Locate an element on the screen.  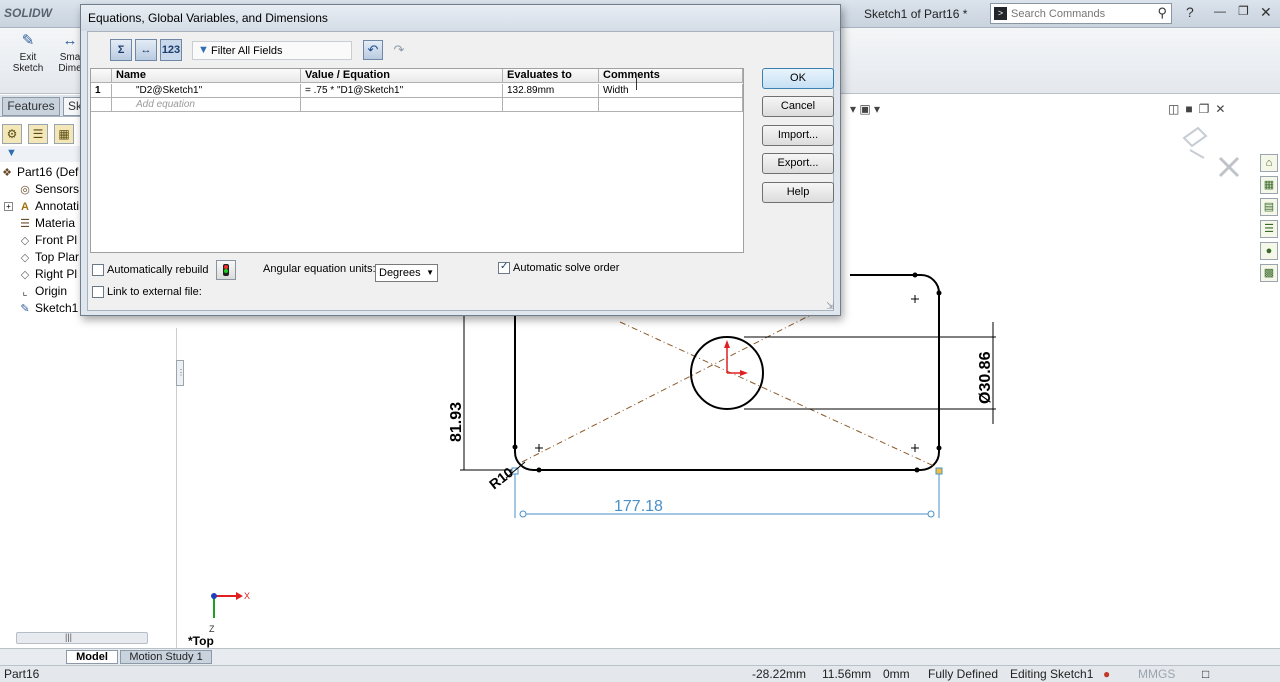
resize-grip-icon: ⇲ is located at coordinates (832, 307).